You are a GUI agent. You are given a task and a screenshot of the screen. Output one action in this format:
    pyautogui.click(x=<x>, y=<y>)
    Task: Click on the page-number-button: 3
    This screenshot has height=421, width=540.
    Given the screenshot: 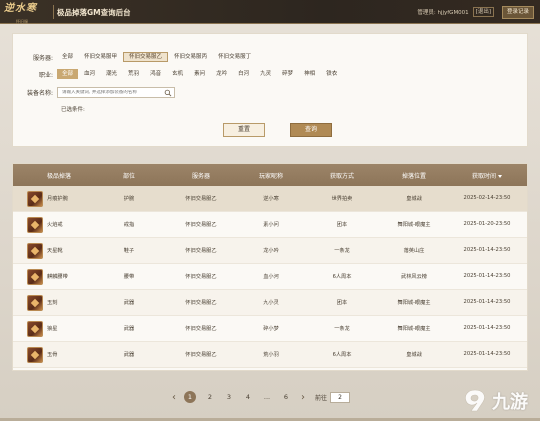 What is the action you would take?
    pyautogui.click(x=229, y=397)
    